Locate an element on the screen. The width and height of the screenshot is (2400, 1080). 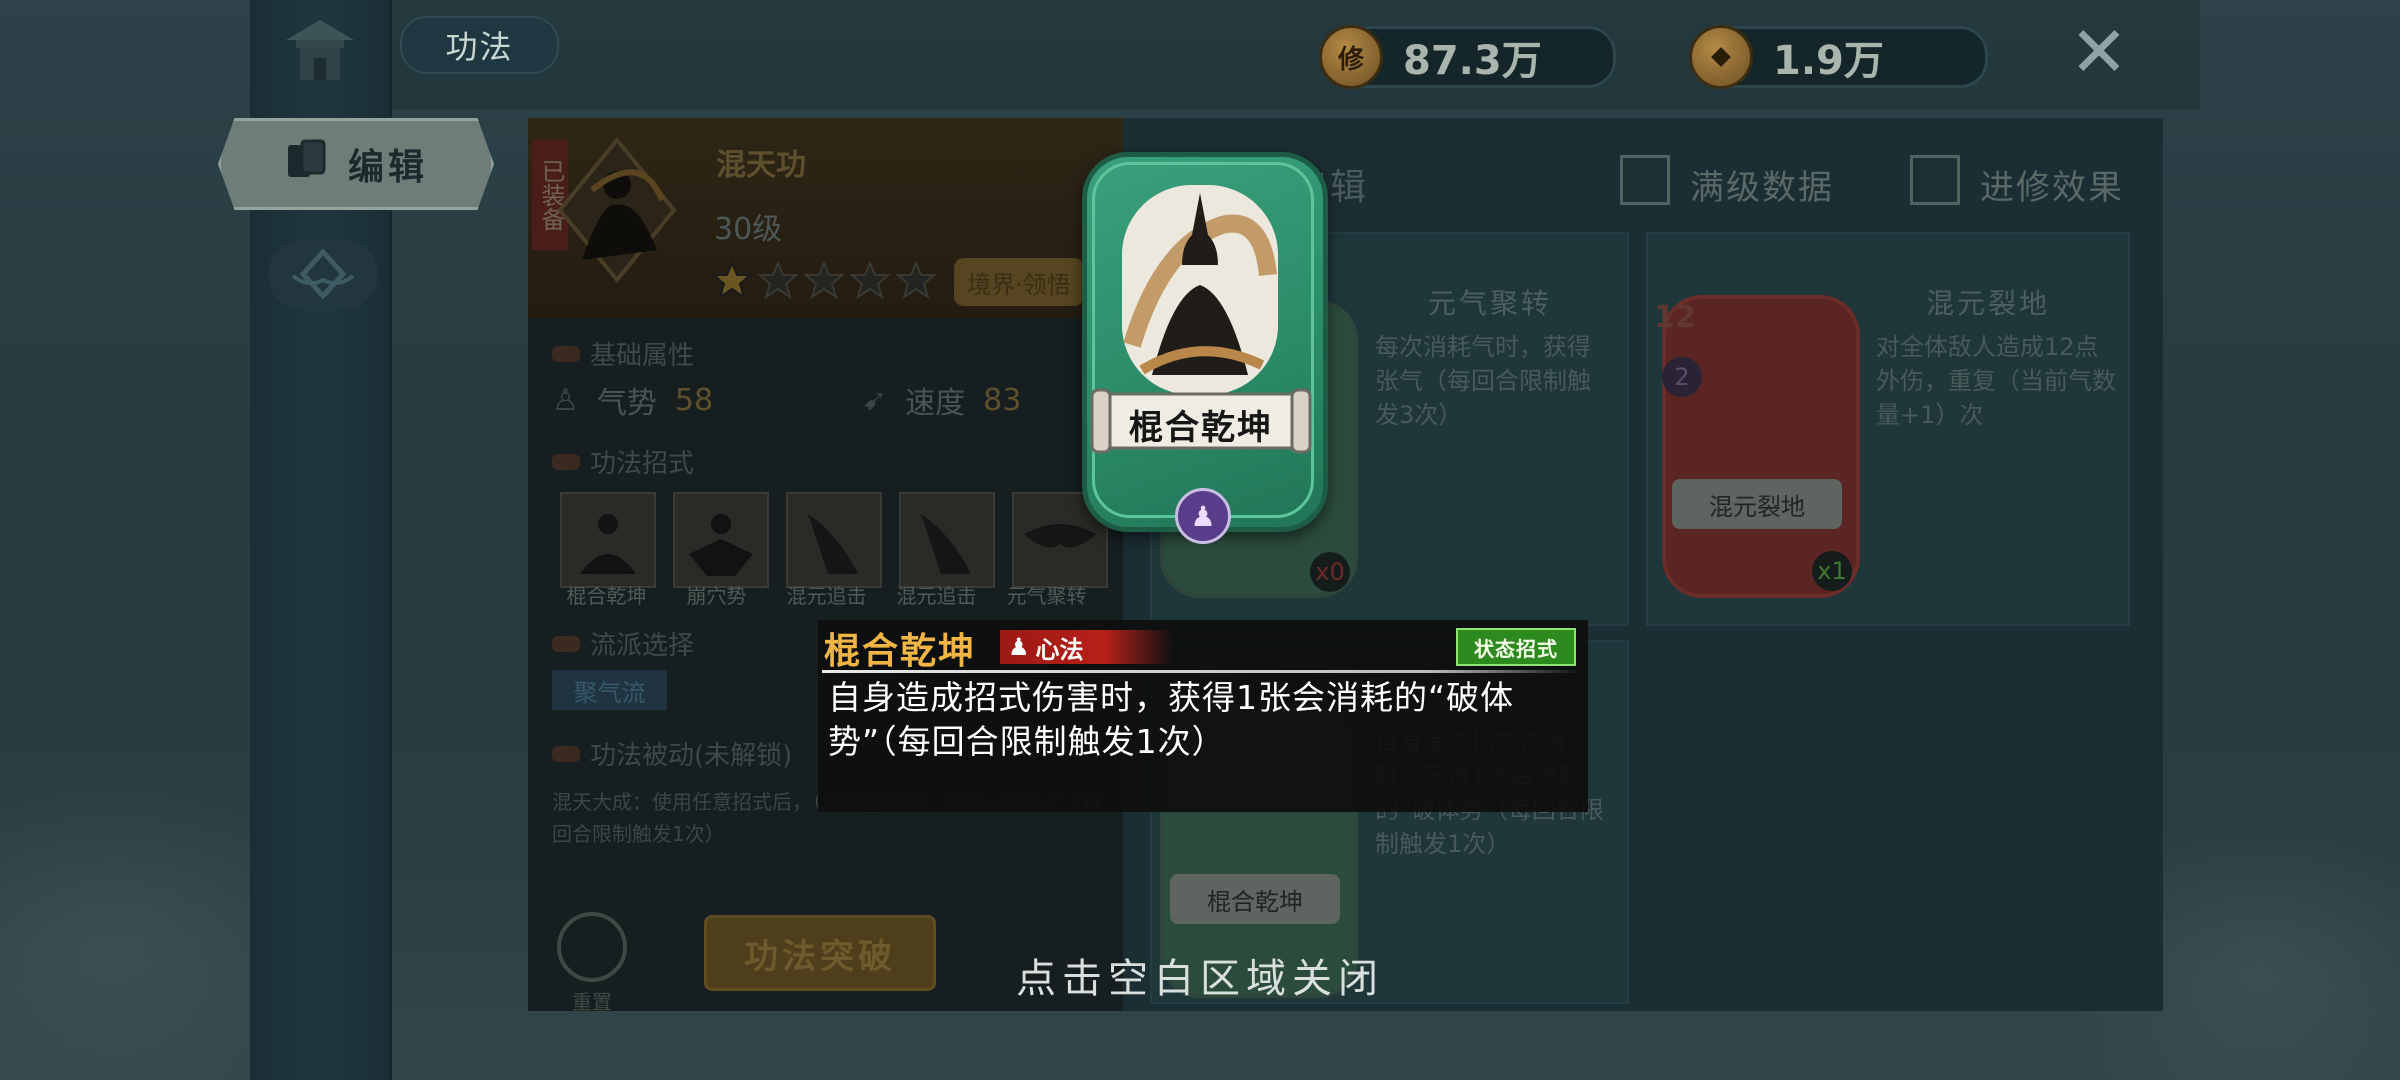
max-level-checkbox is located at coordinates (1645, 180).